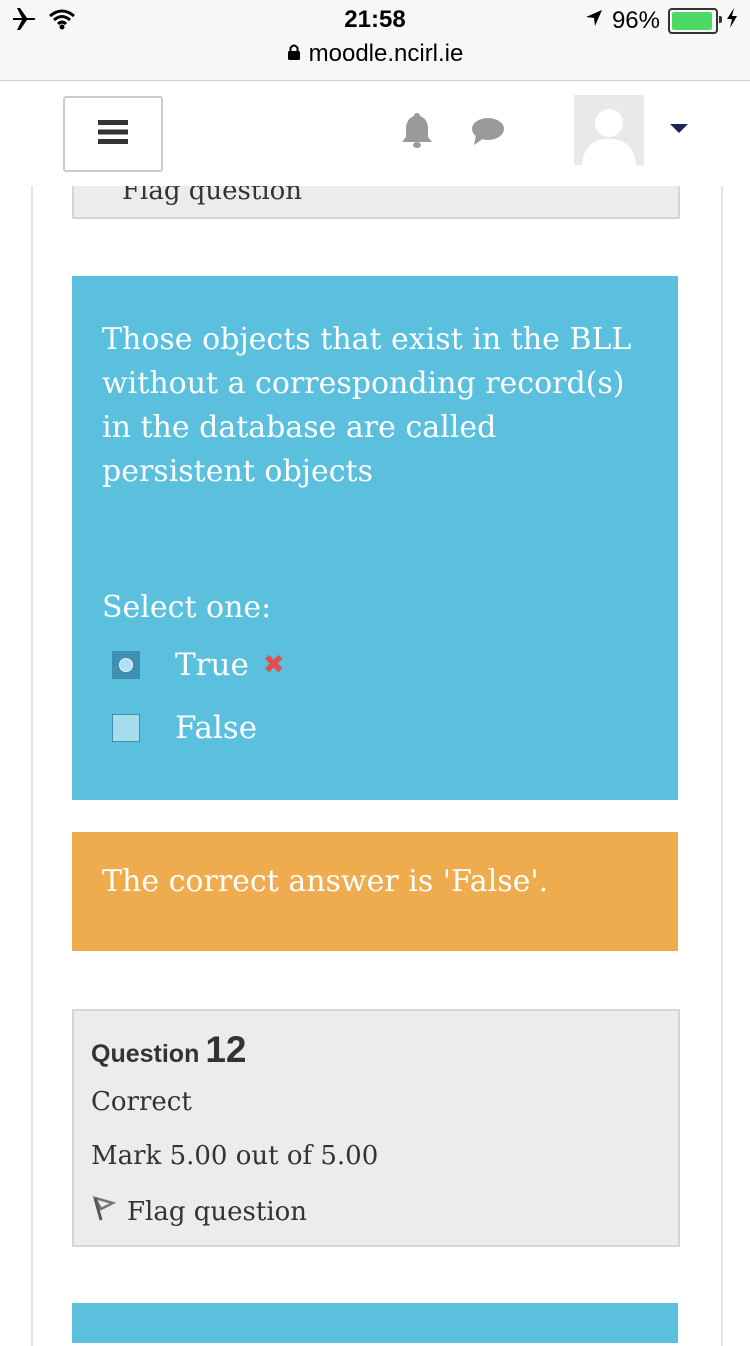 The width and height of the screenshot is (750, 1346). I want to click on question-number: Question 12, so click(169, 1050).